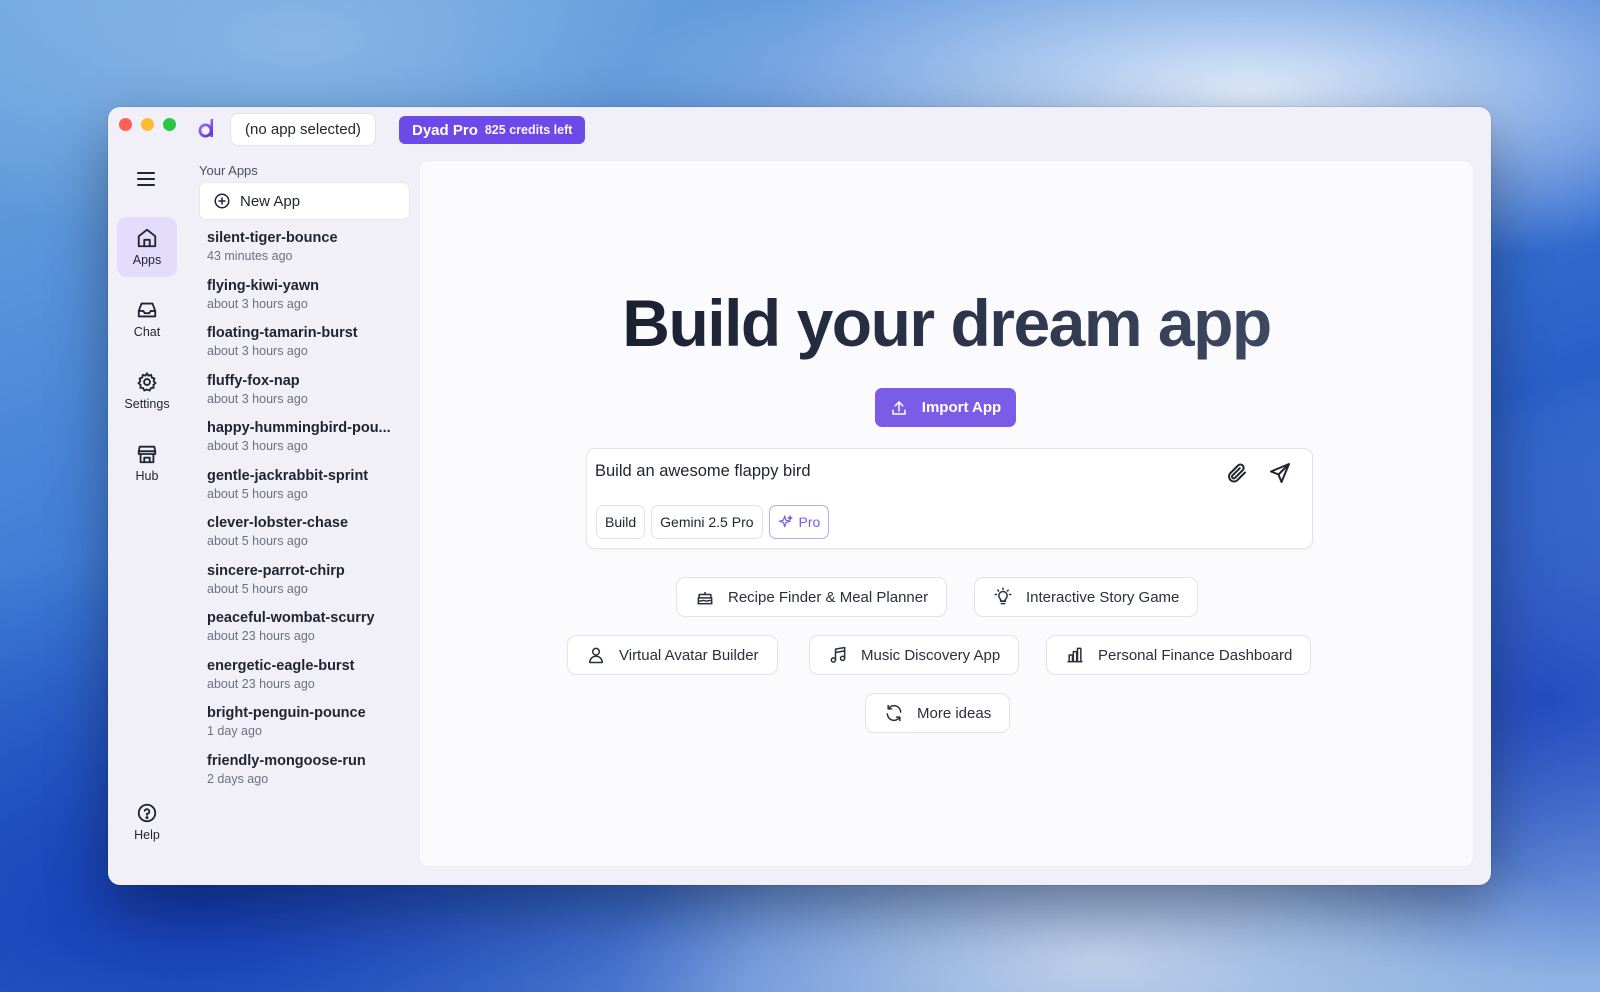 The height and width of the screenshot is (992, 1600). I want to click on list-item: flying-kiwi-yawn about 3 hours ago, so click(307, 301).